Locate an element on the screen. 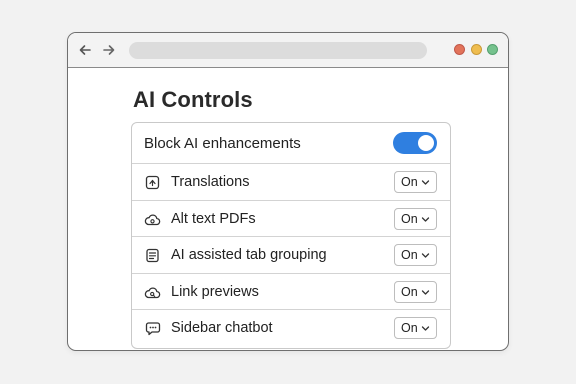 This screenshot has width=576, height=384. alt-text-select: On is located at coordinates (415, 218).